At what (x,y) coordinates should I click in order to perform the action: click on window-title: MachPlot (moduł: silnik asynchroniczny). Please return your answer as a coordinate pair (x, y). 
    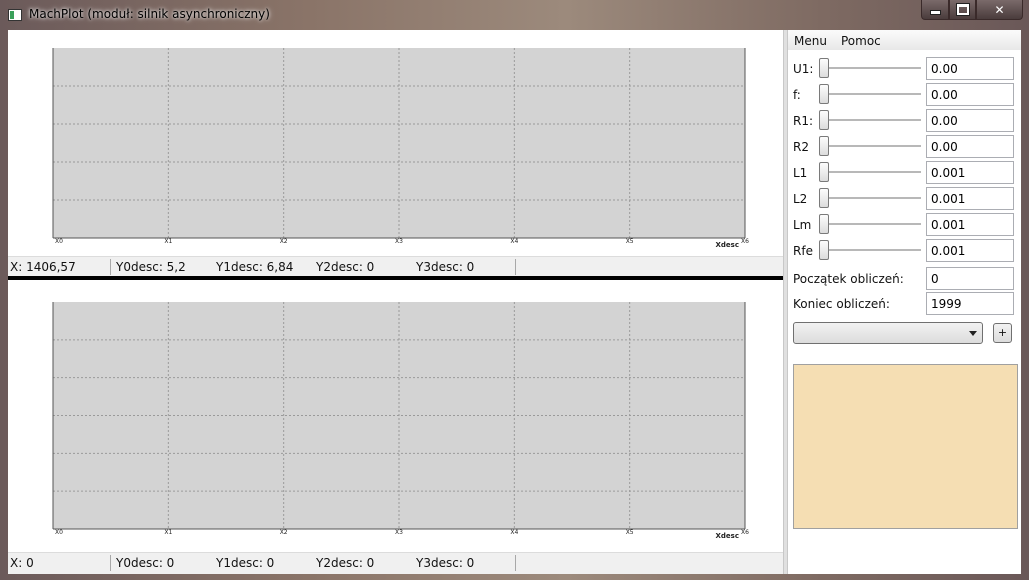
    Looking at the image, I should click on (149, 14).